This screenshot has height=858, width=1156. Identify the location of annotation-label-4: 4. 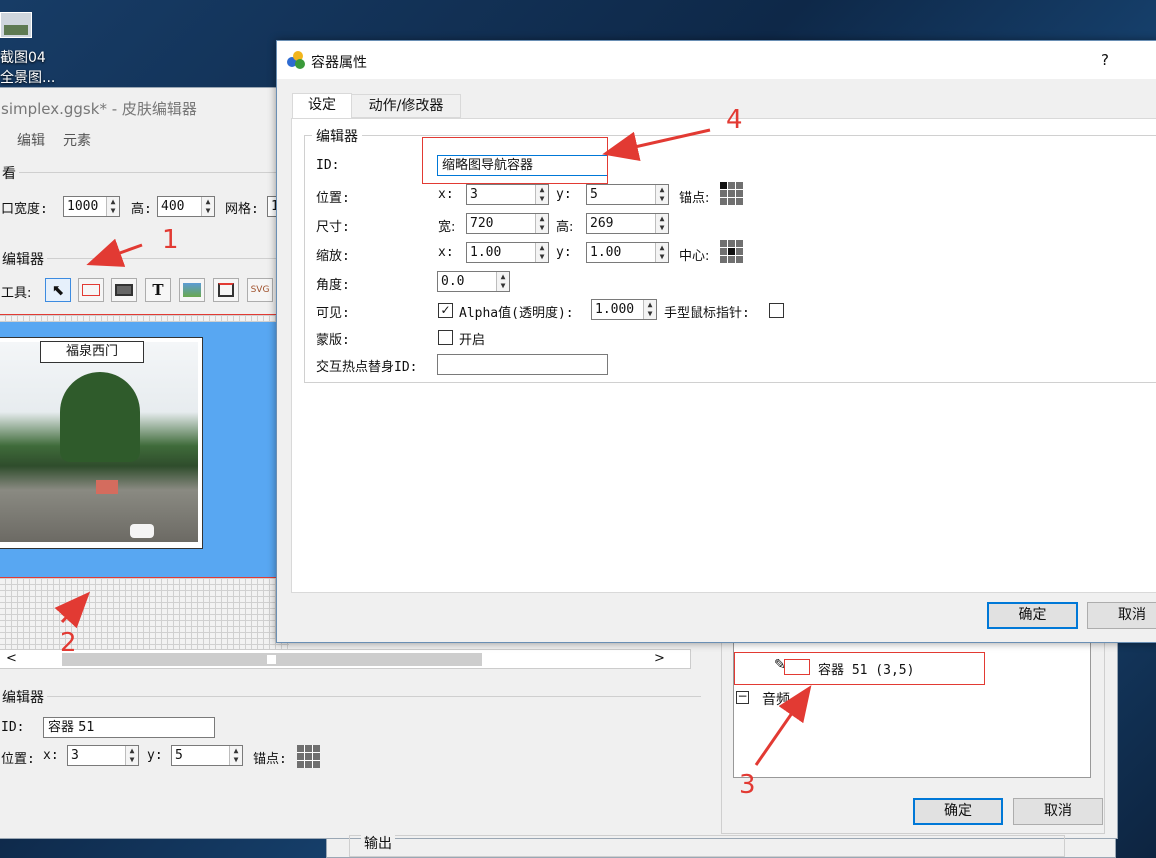
(734, 120).